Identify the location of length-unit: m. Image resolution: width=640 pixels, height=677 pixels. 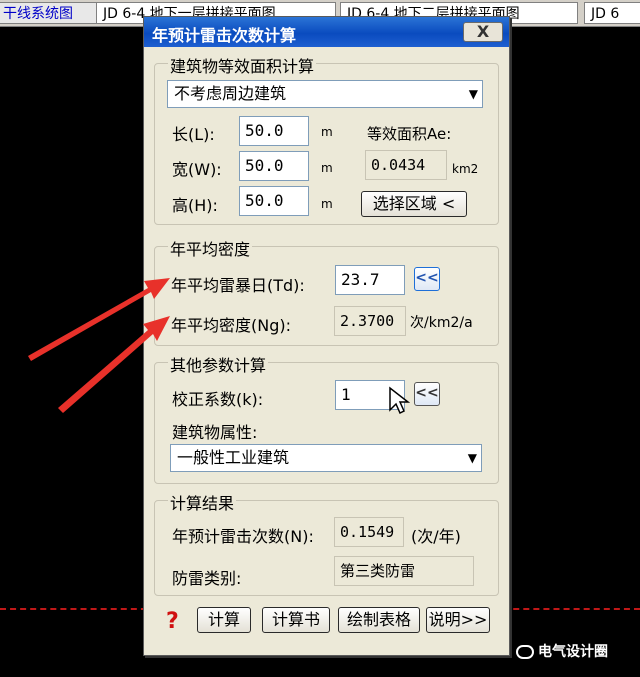
(327, 132).